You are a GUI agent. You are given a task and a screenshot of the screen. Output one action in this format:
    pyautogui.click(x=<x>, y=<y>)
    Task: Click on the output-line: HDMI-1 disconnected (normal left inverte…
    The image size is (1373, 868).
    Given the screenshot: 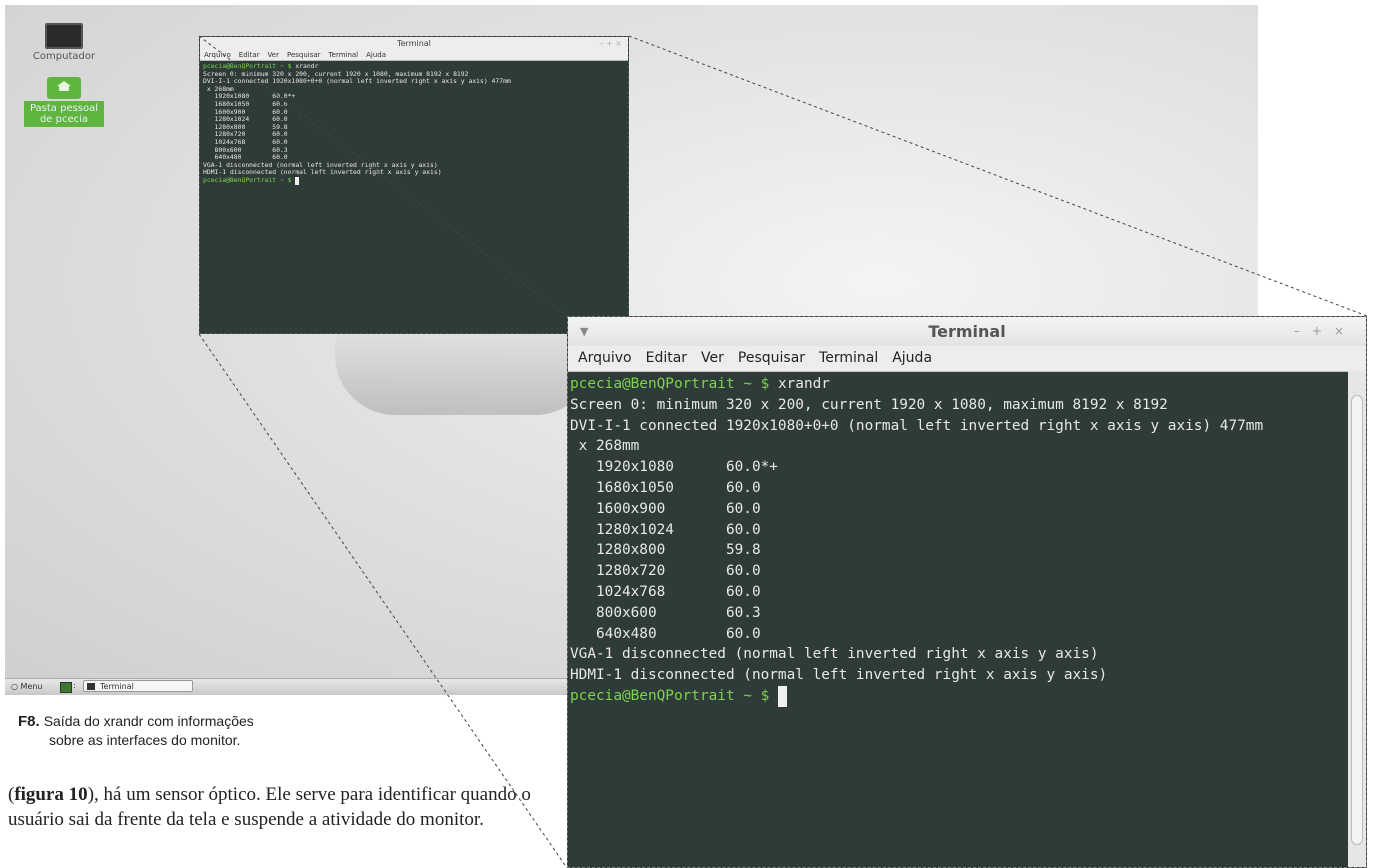 What is the action you would take?
    pyautogui.click(x=839, y=675)
    